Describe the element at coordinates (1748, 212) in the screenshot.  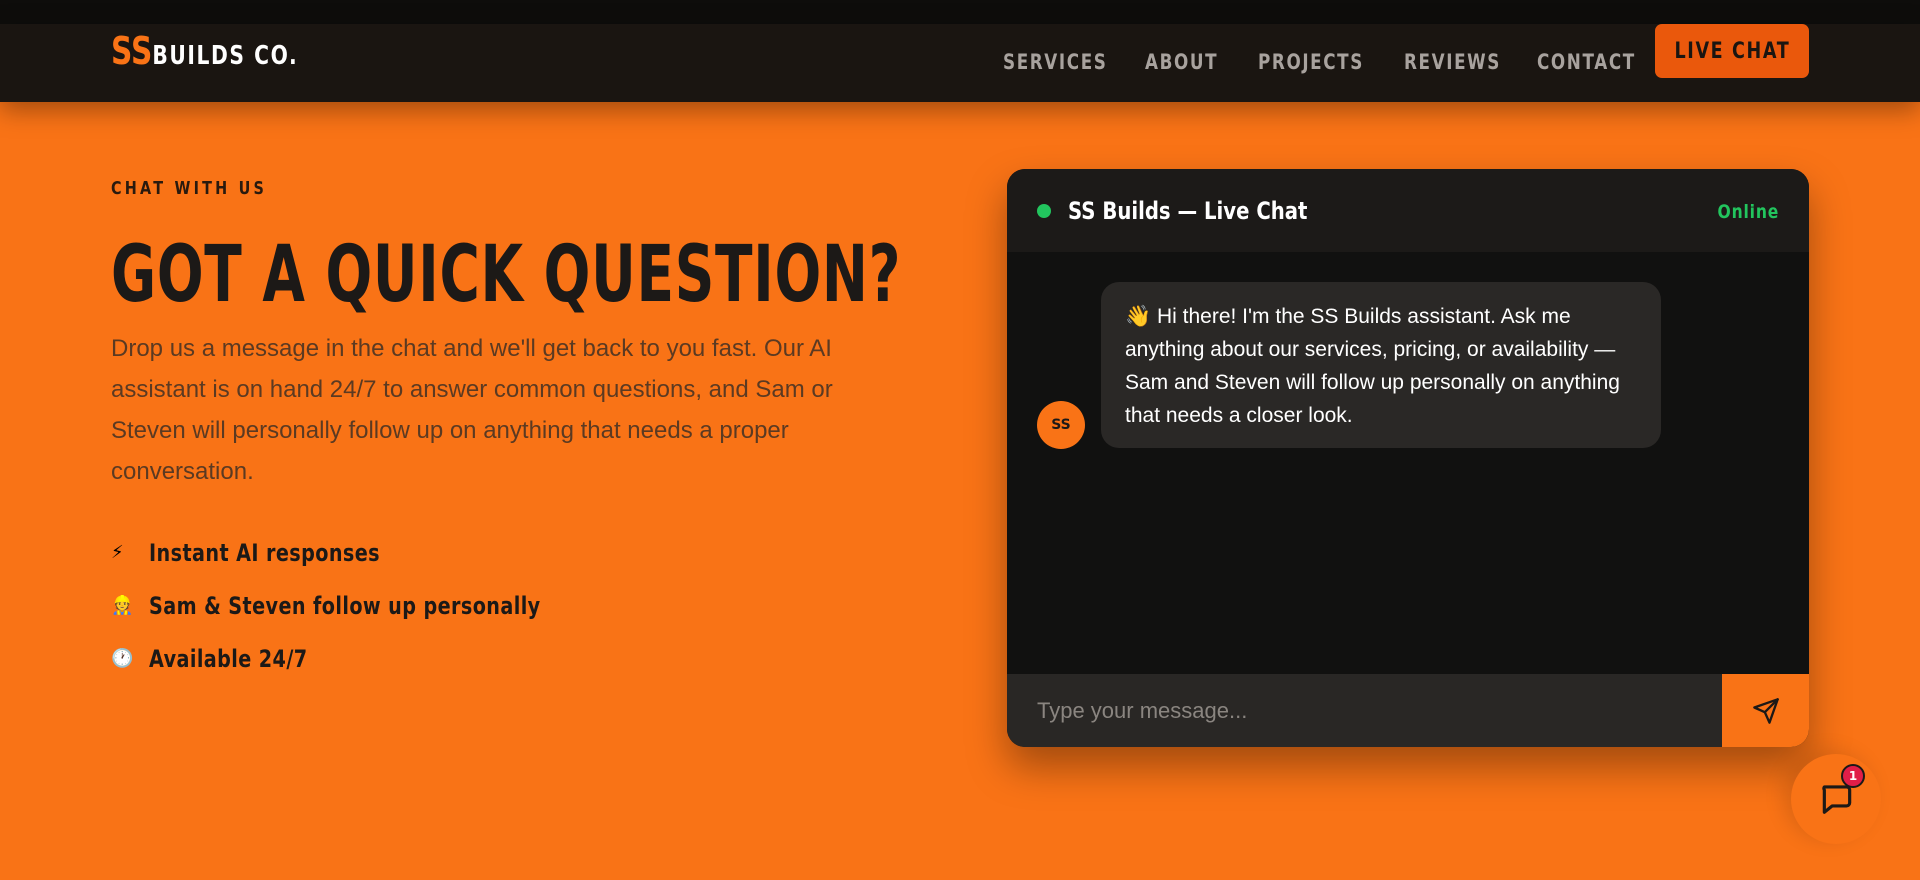
I see `chat-status: Online` at that location.